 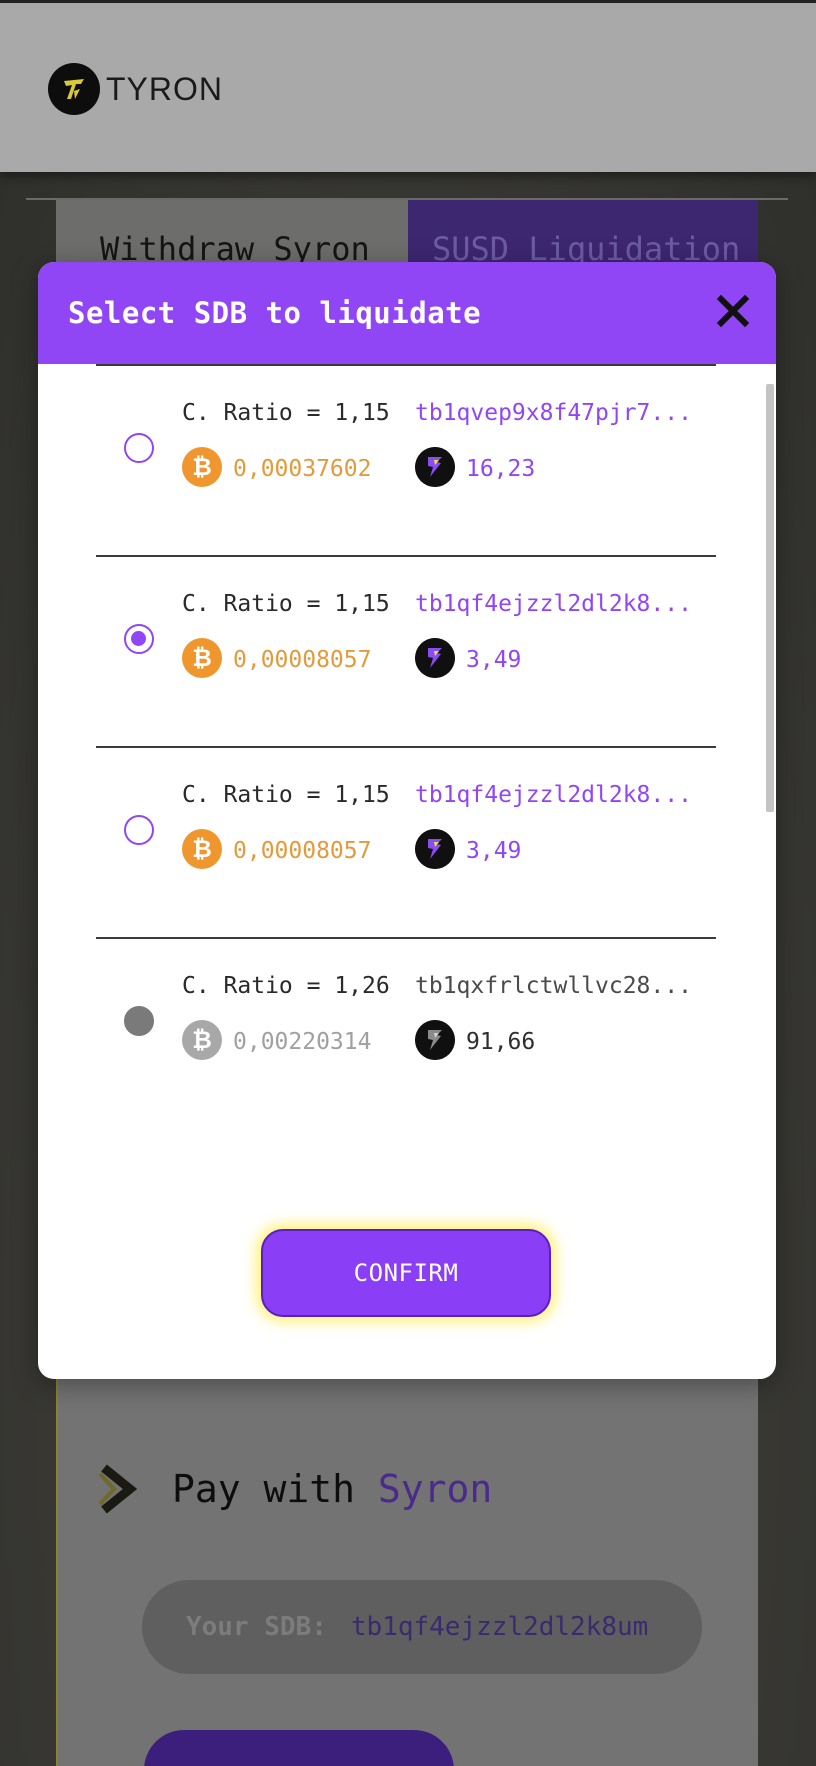 I want to click on brand-name: TYRON, so click(x=164, y=88).